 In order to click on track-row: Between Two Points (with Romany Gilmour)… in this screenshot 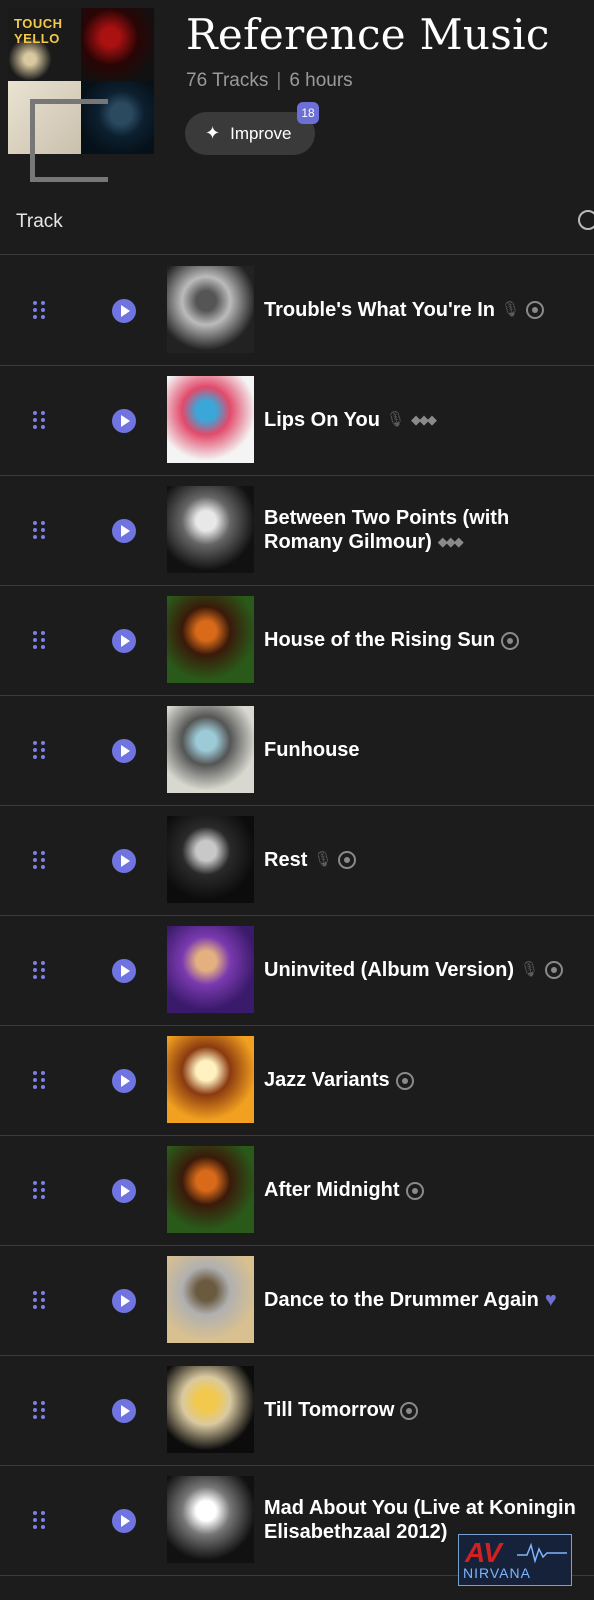, I will do `click(297, 530)`.